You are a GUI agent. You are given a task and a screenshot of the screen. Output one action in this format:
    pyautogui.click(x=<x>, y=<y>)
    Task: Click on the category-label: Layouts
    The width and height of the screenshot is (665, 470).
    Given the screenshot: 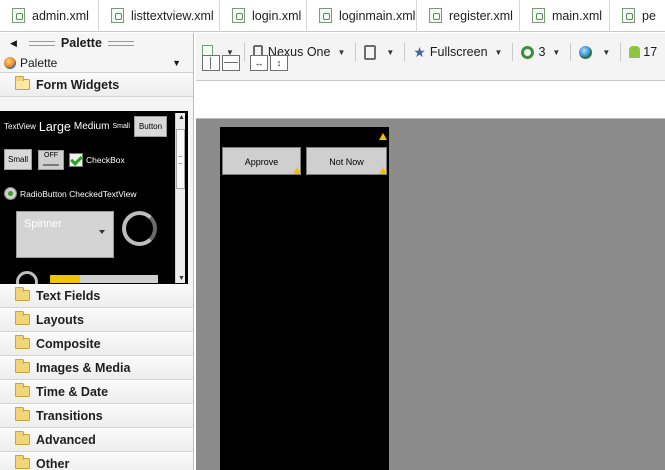 What is the action you would take?
    pyautogui.click(x=60, y=319)
    